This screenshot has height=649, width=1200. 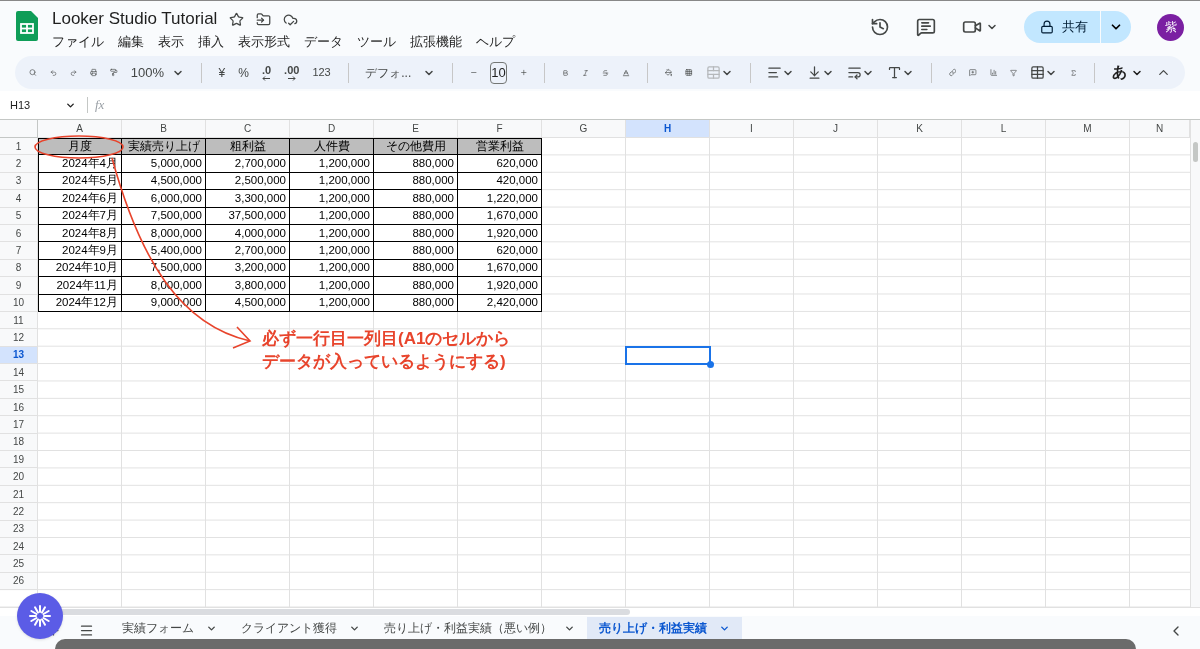 I want to click on table-cell: 6,000,000, so click(x=164, y=199).